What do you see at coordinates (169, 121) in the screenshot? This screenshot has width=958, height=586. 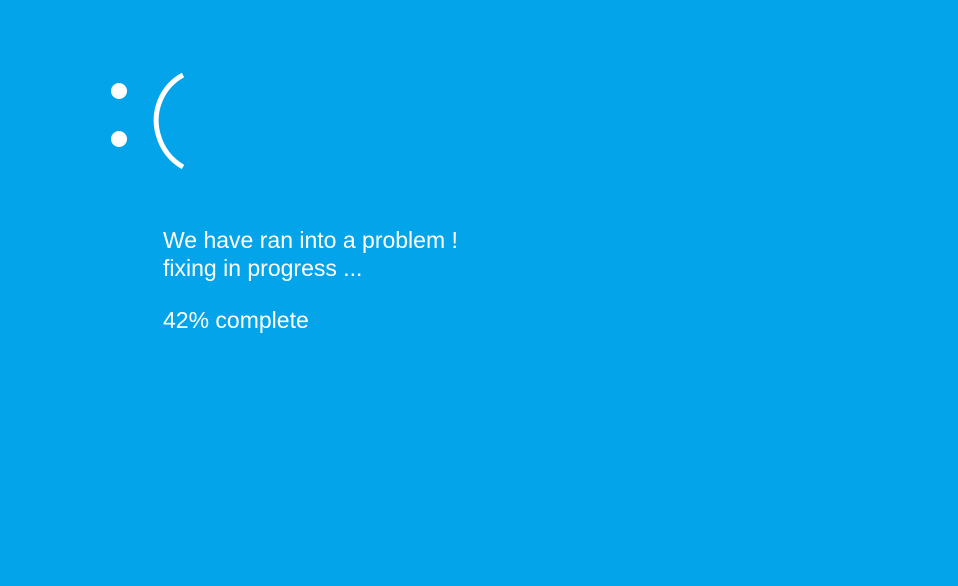 I see `sad-face-mouth` at bounding box center [169, 121].